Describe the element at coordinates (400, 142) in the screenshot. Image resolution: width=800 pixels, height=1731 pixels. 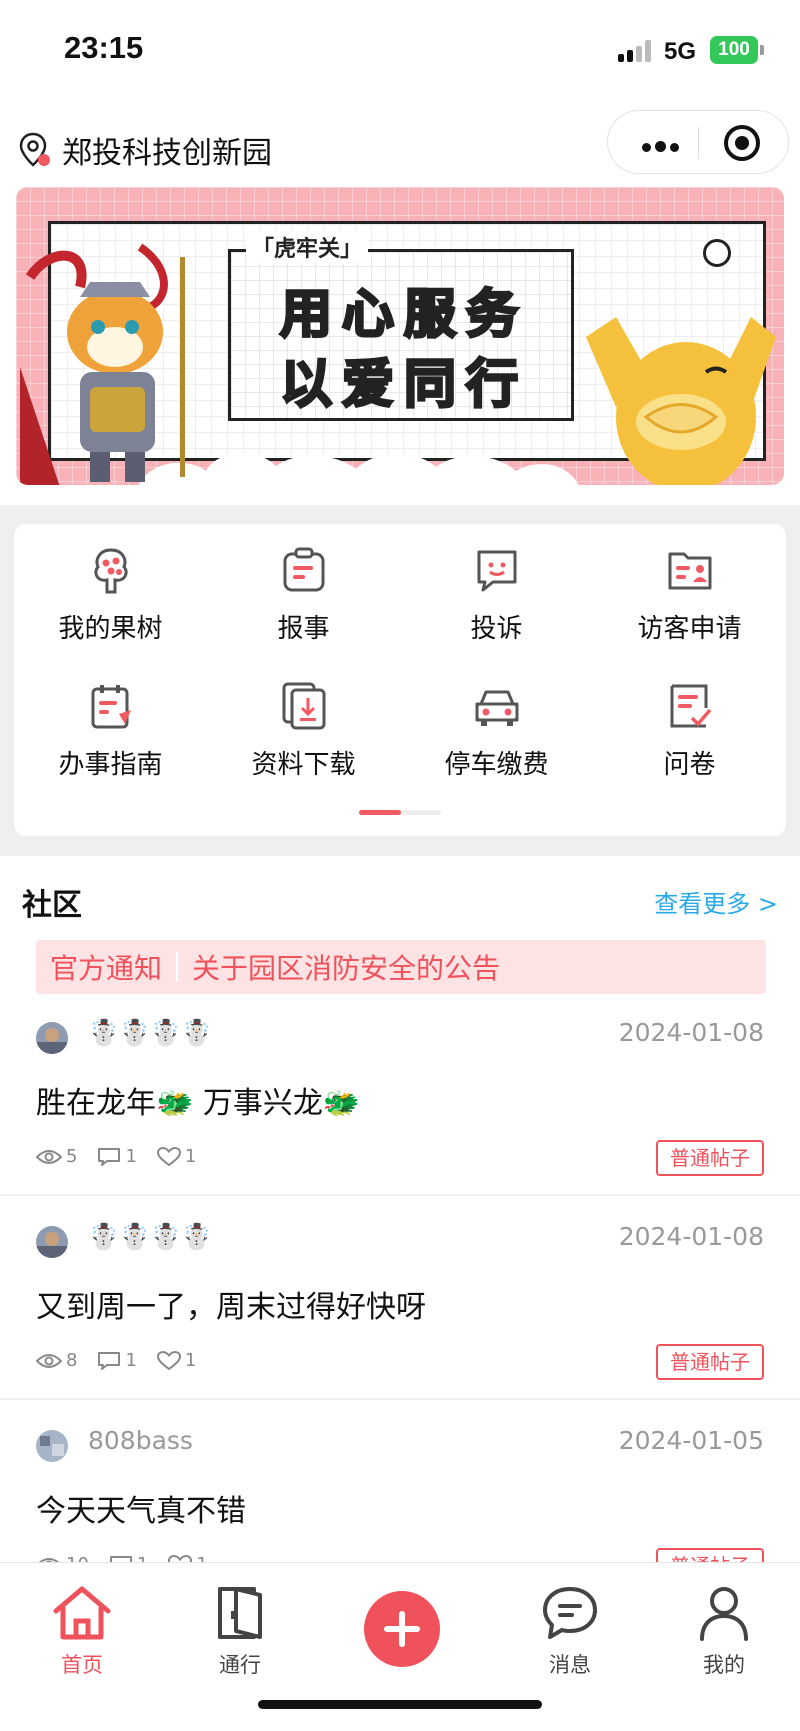
I see `location-header: 郑投科技创新园` at that location.